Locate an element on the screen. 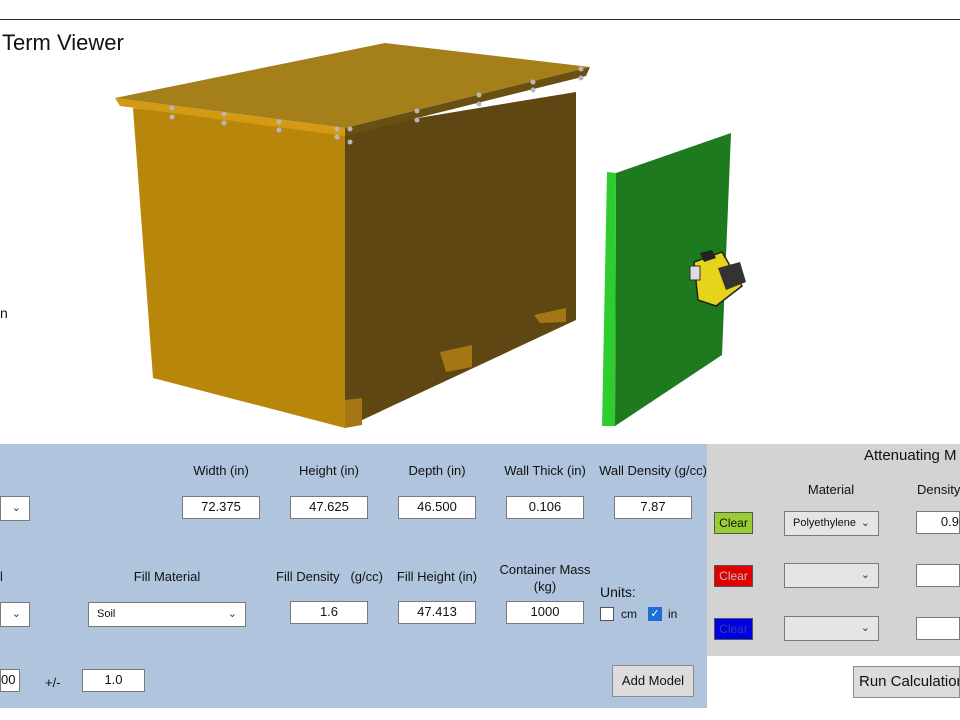  material-column-header: Material is located at coordinates (831, 489).